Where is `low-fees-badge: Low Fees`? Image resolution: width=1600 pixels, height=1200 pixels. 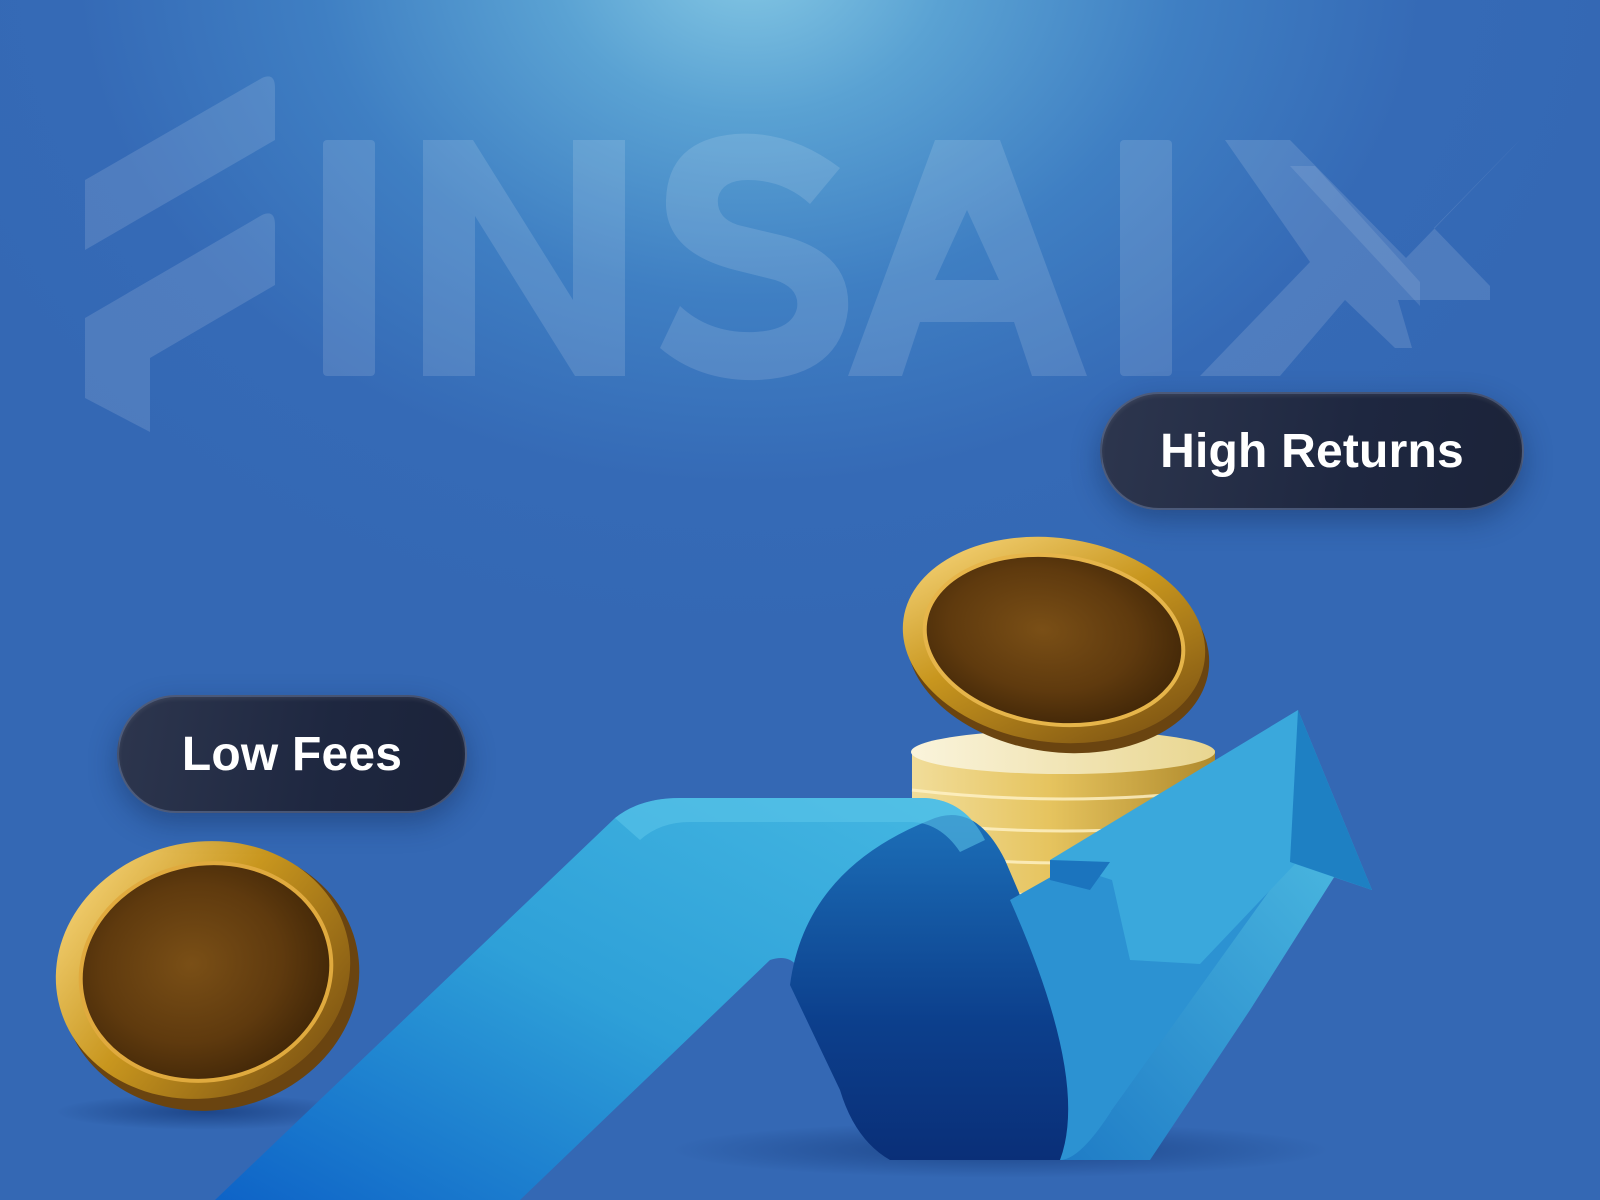
low-fees-badge: Low Fees is located at coordinates (292, 754).